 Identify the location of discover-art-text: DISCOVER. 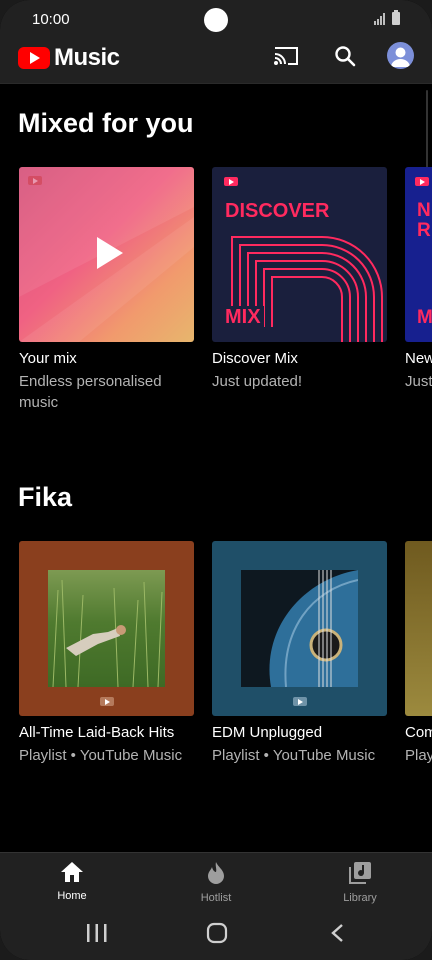
(277, 211).